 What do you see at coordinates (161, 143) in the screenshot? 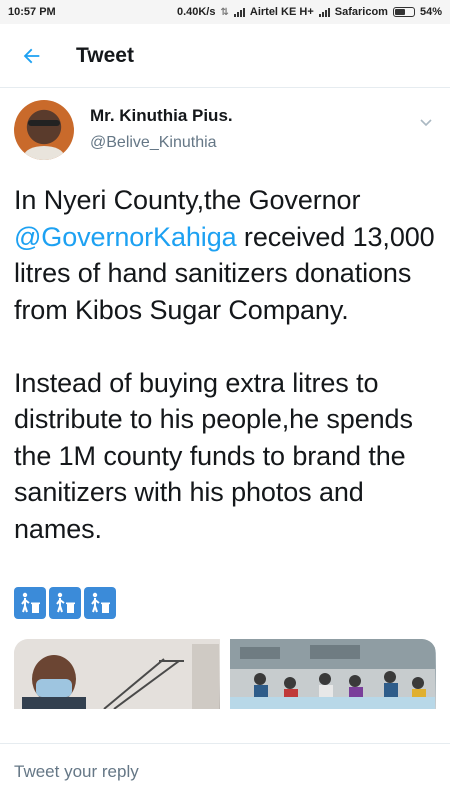
I see `user-handle: @Belive_Kinuthia` at bounding box center [161, 143].